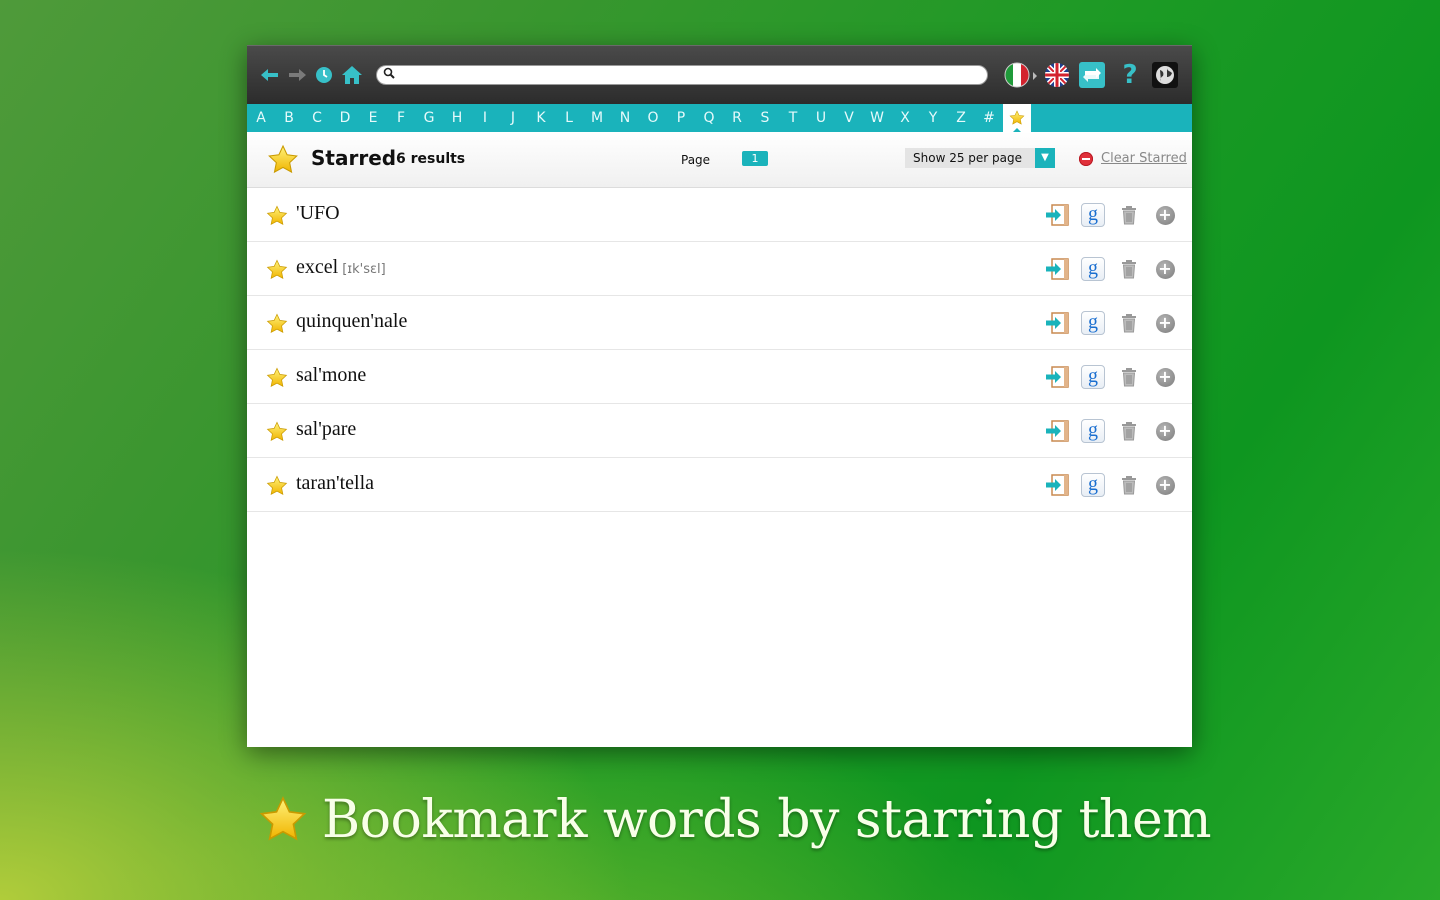  I want to click on letter-tab-g: G, so click(429, 118).